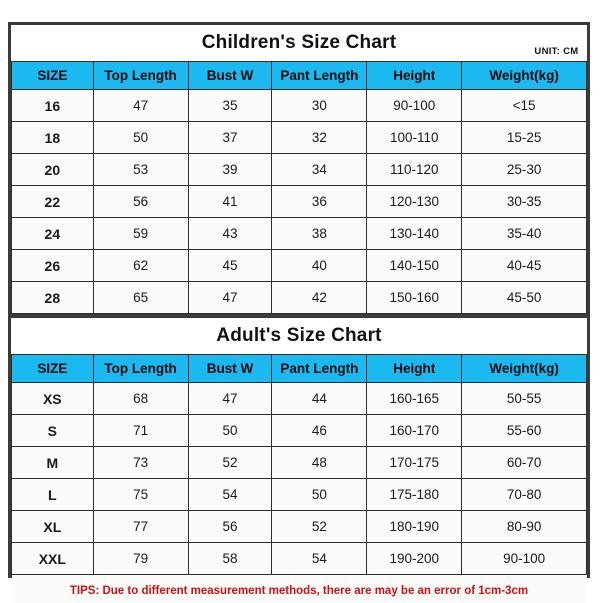 This screenshot has height=603, width=600. What do you see at coordinates (414, 495) in the screenshot?
I see `cell-height: 175-180` at bounding box center [414, 495].